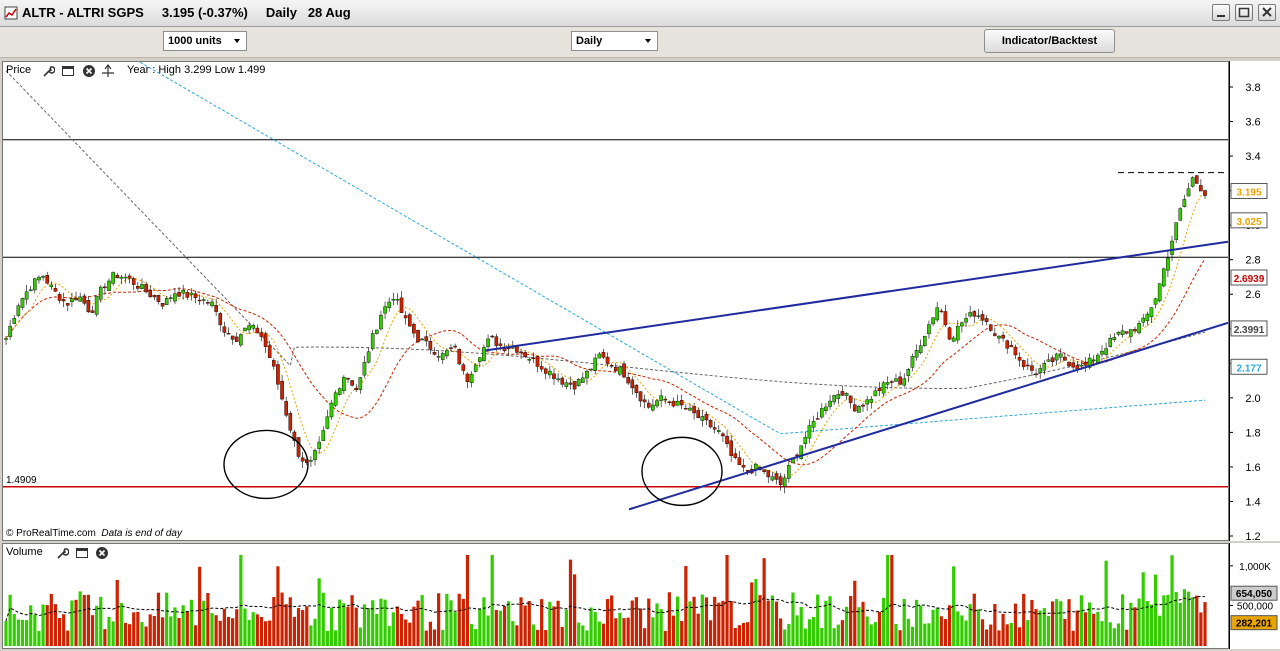  What do you see at coordinates (1253, 596) in the screenshot?
I see `volume-axis-scale: 1,000K 500,000654,050 282,201` at bounding box center [1253, 596].